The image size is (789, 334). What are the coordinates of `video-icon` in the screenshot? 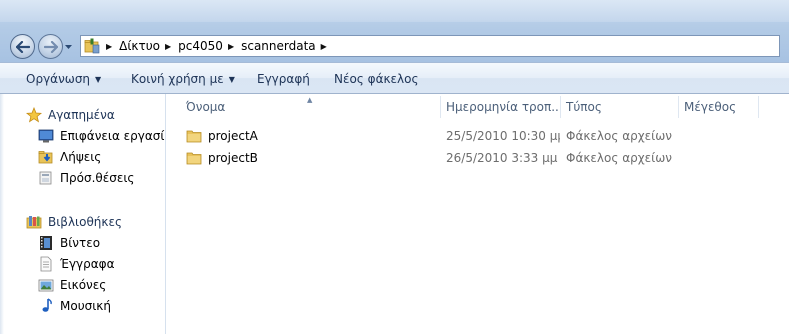 It's located at (46, 243).